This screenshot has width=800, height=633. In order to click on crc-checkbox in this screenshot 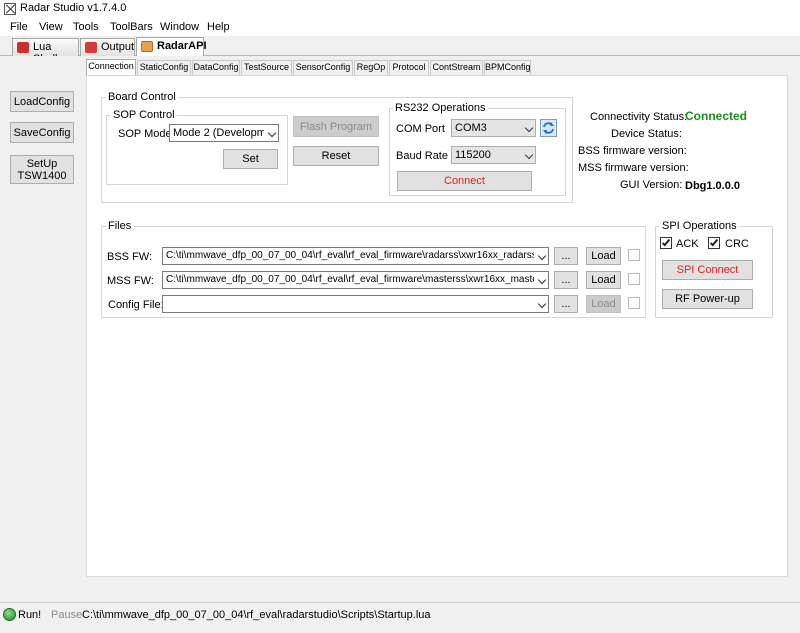, I will do `click(714, 243)`.